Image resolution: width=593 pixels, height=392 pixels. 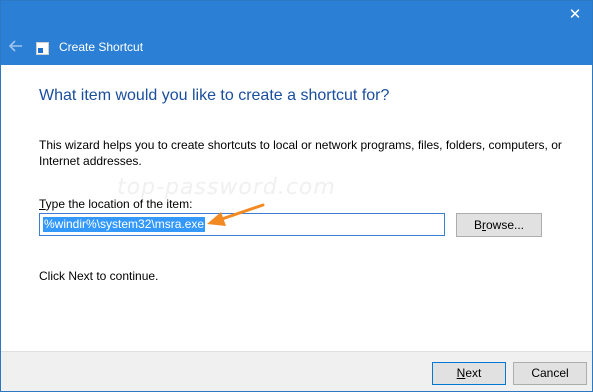 What do you see at coordinates (477, 225) in the screenshot?
I see `browse-label-start: B` at bounding box center [477, 225].